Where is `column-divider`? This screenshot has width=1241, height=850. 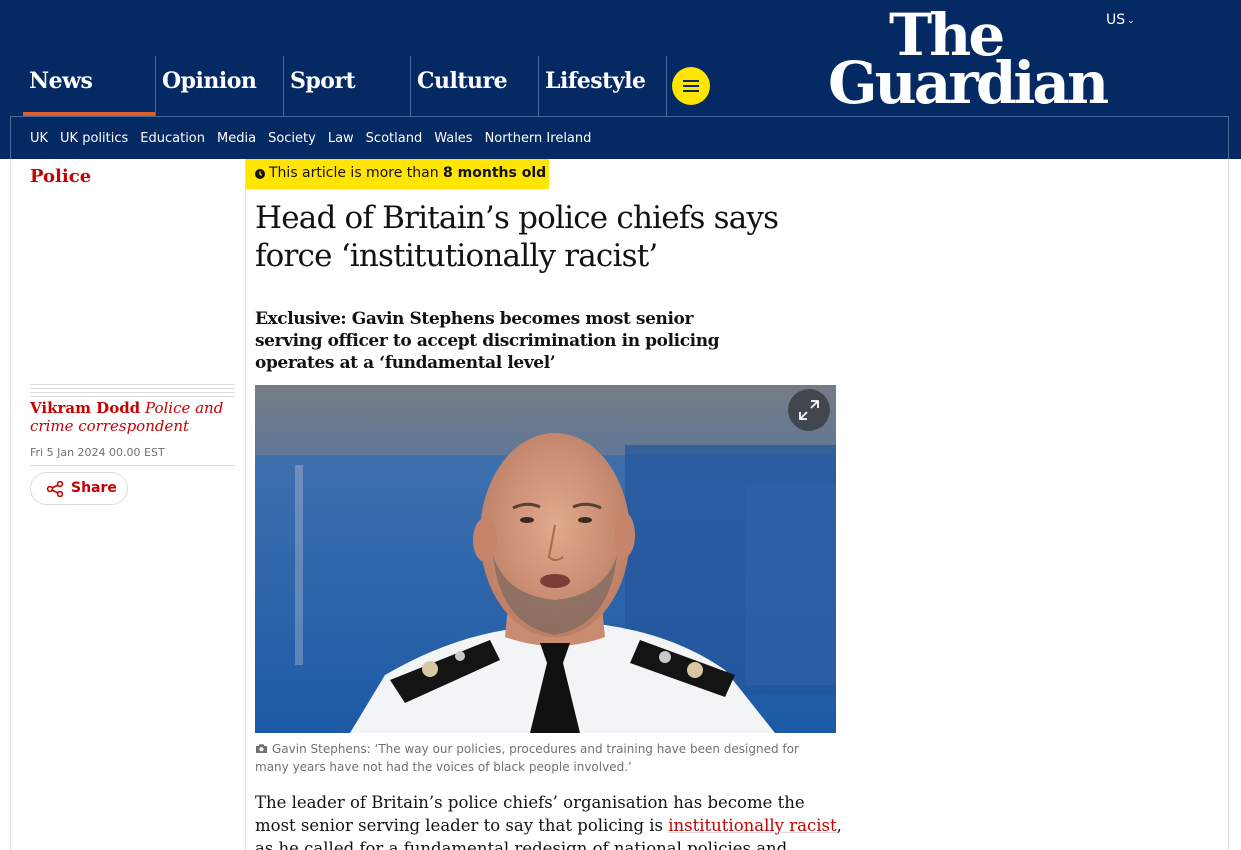
column-divider is located at coordinates (245, 504).